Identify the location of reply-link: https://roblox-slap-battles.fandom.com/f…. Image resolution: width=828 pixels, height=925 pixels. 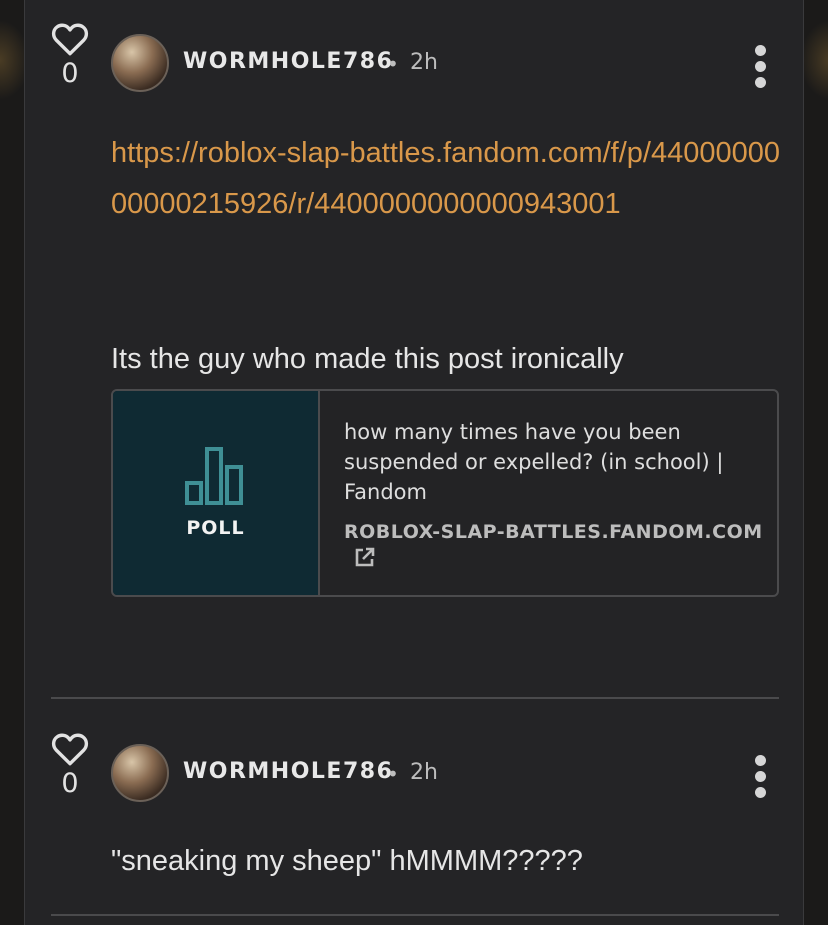
(451, 179).